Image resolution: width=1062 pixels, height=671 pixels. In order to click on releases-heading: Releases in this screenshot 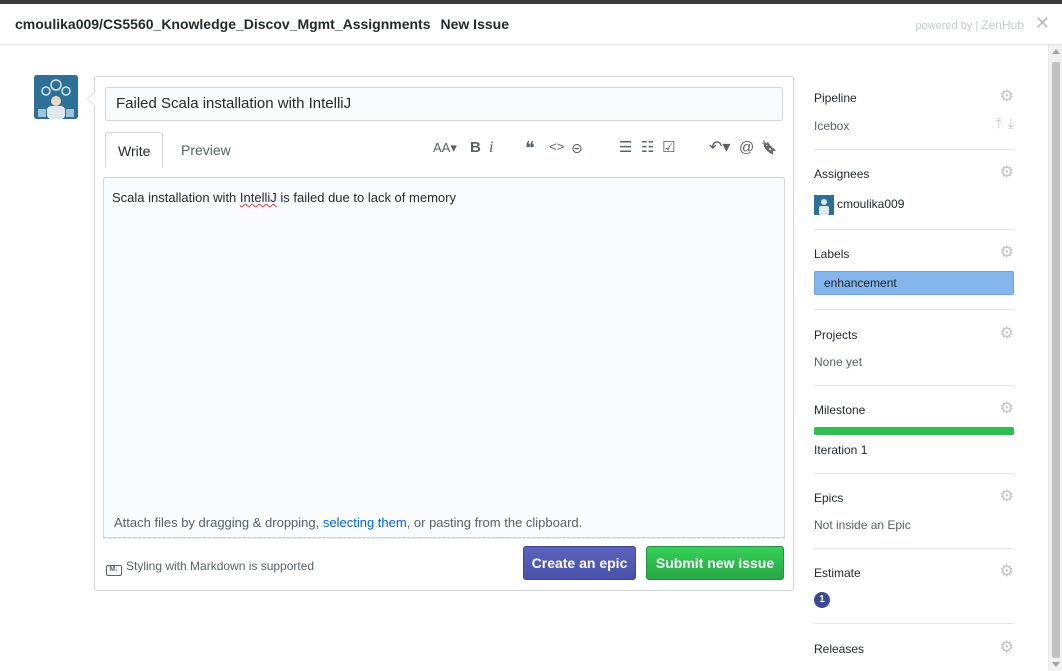, I will do `click(839, 649)`.